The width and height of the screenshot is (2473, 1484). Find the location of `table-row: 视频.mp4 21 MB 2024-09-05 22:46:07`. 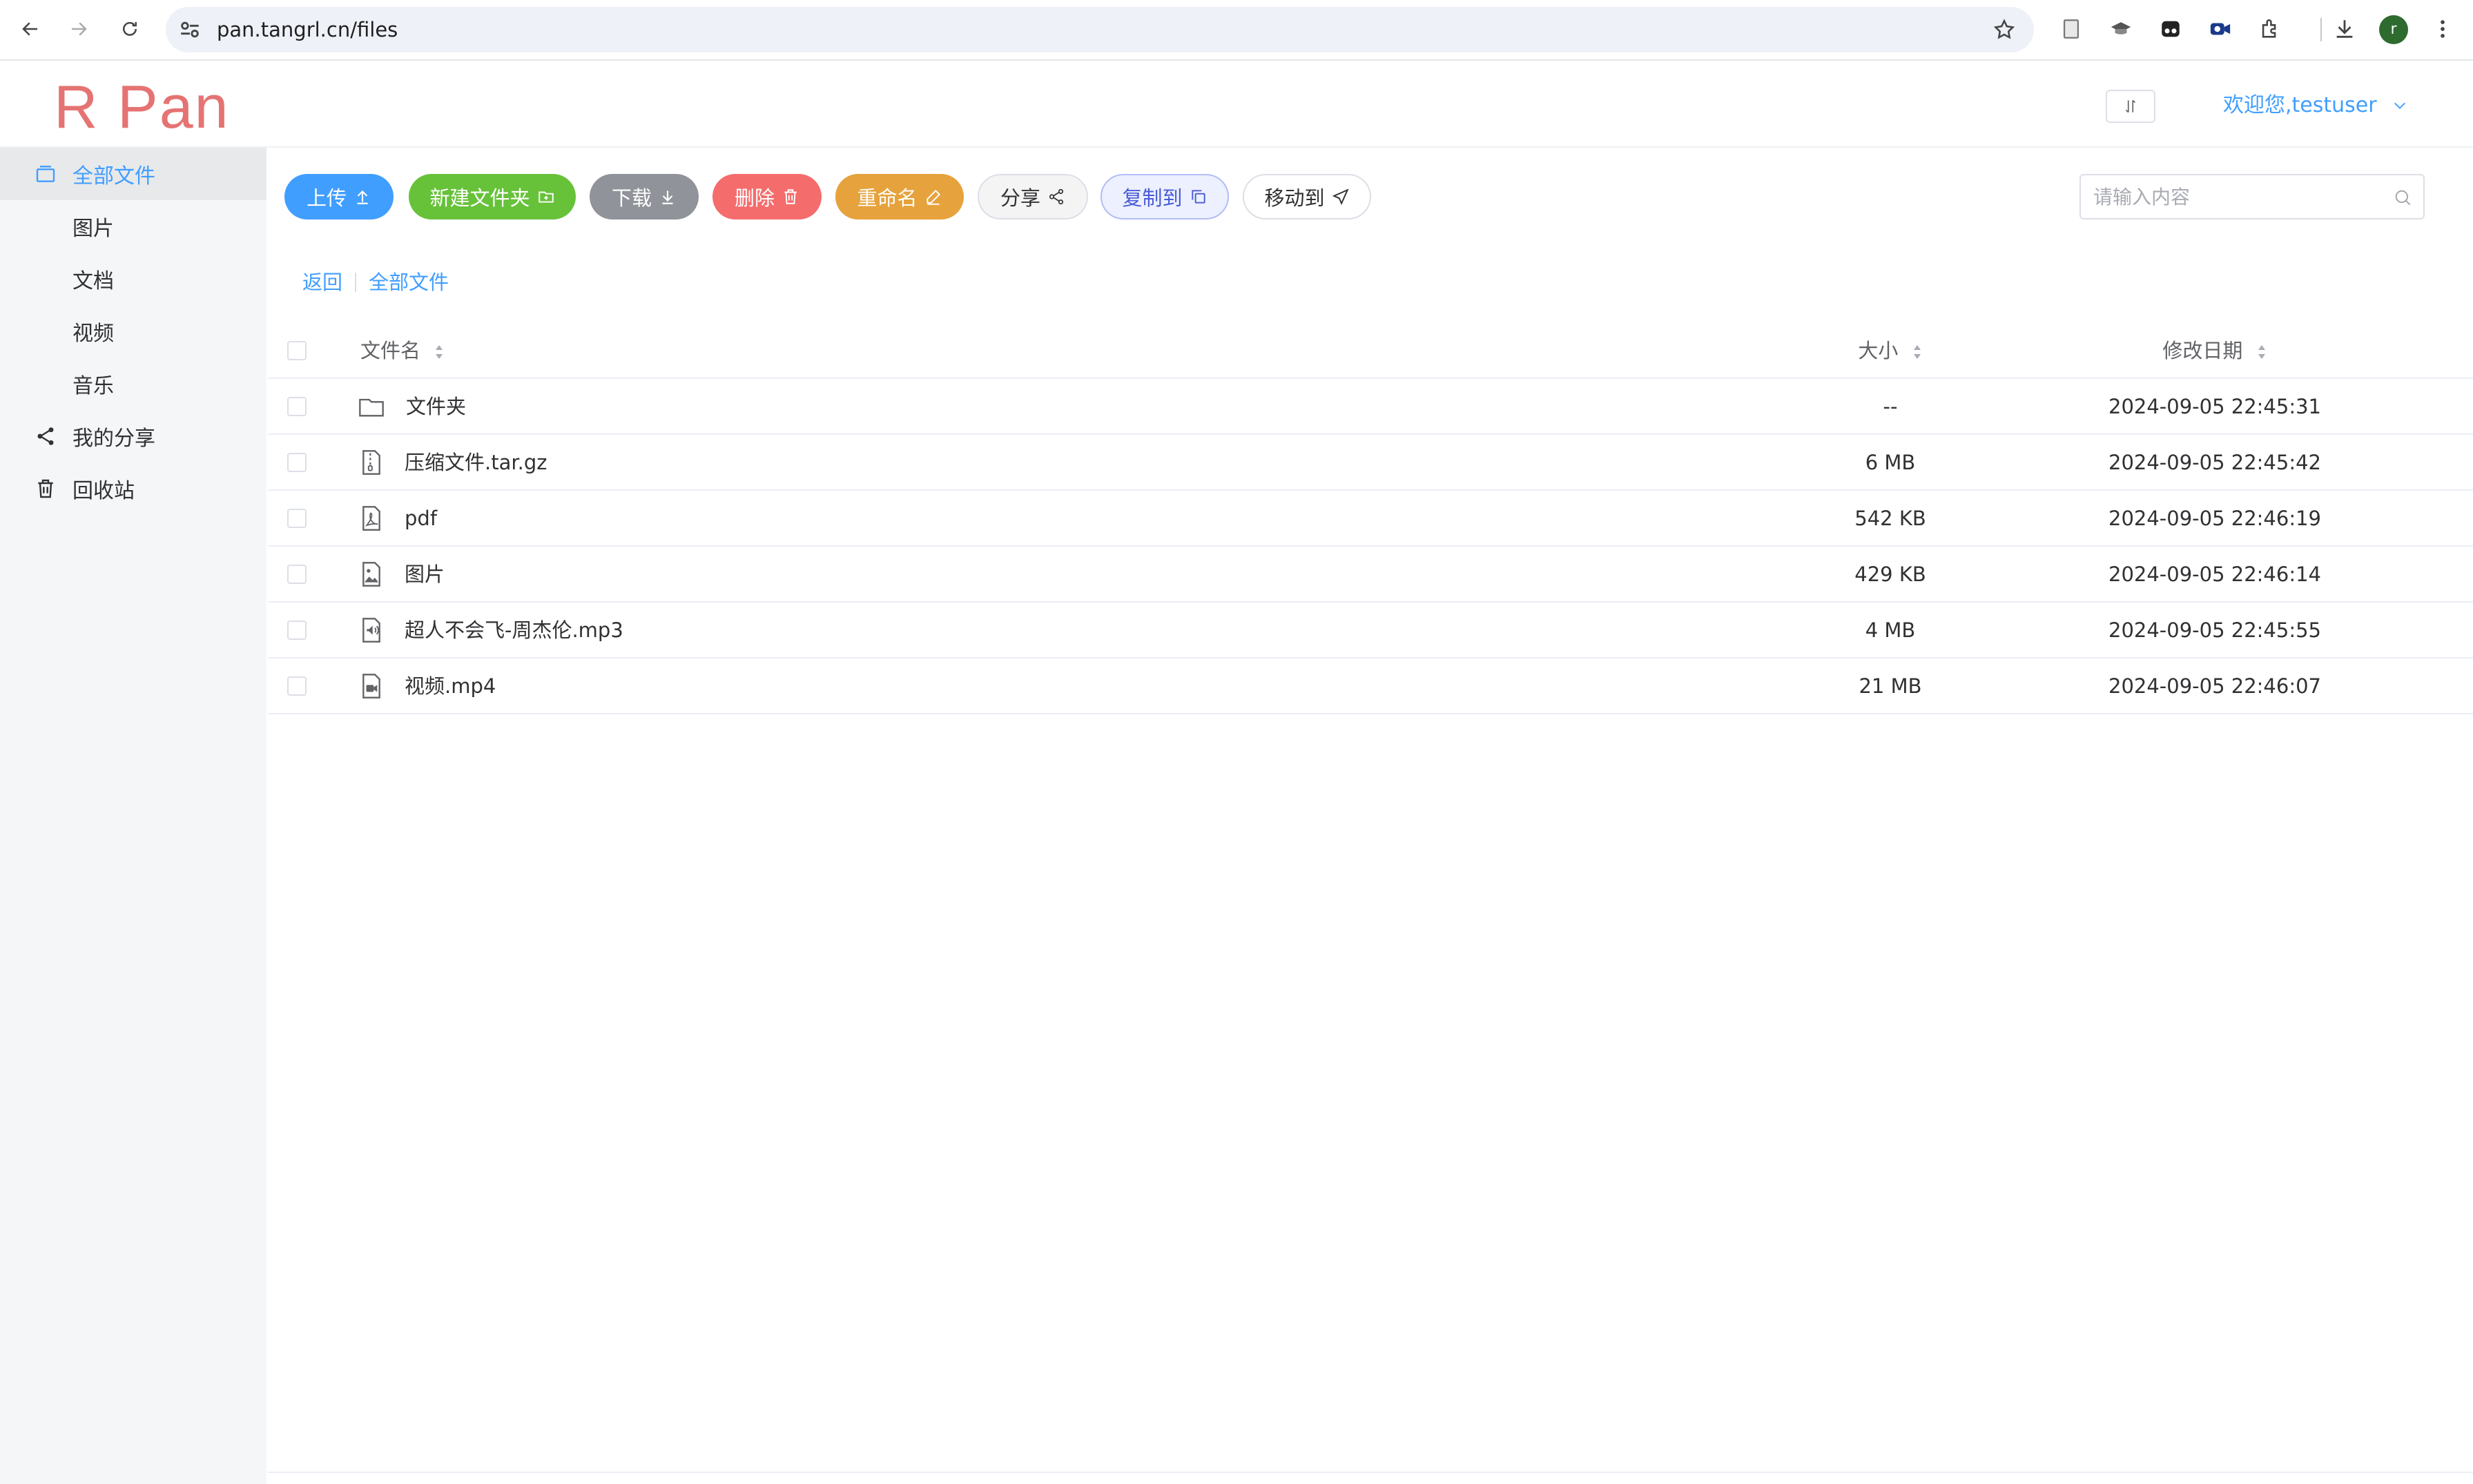

table-row: 视频.mp4 21 MB 2024-09-05 22:46:07 is located at coordinates (1370, 686).